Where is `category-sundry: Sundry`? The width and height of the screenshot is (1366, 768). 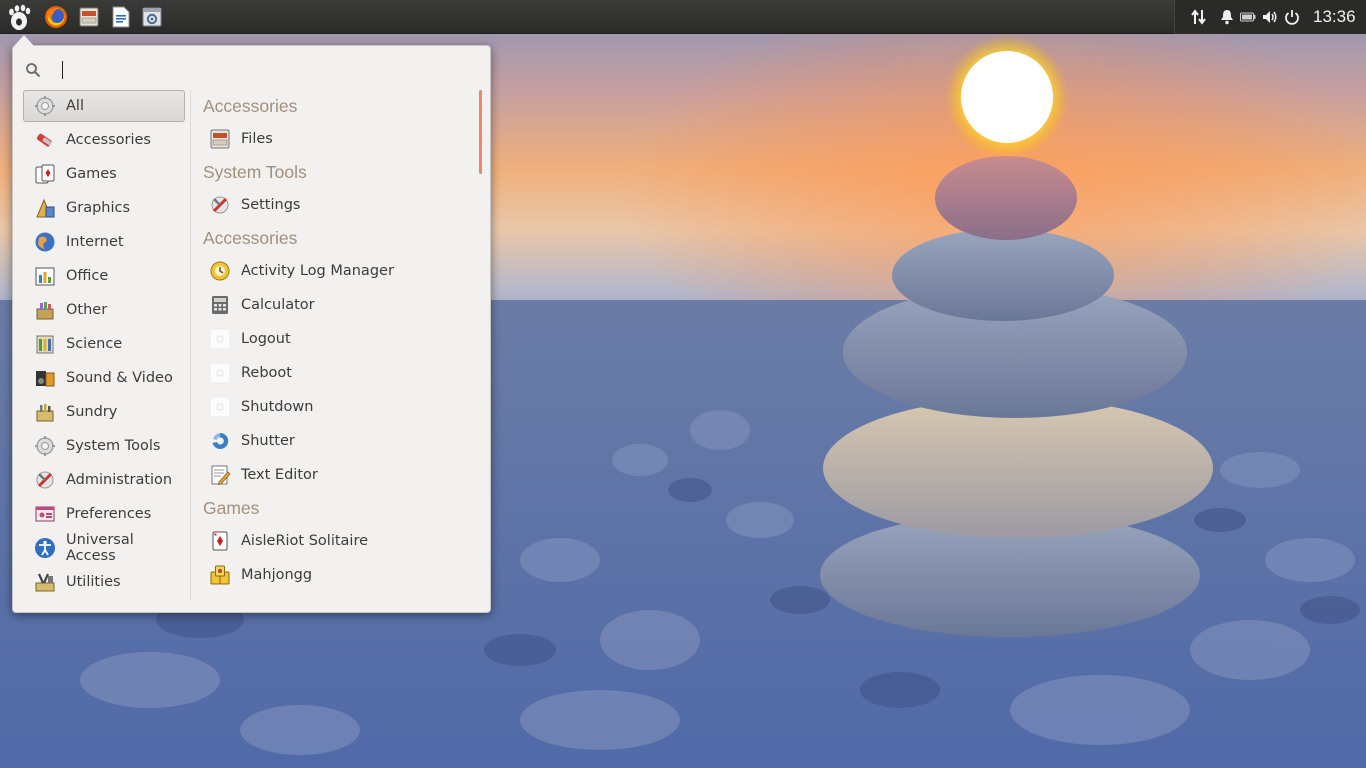 category-sundry: Sundry is located at coordinates (104, 412).